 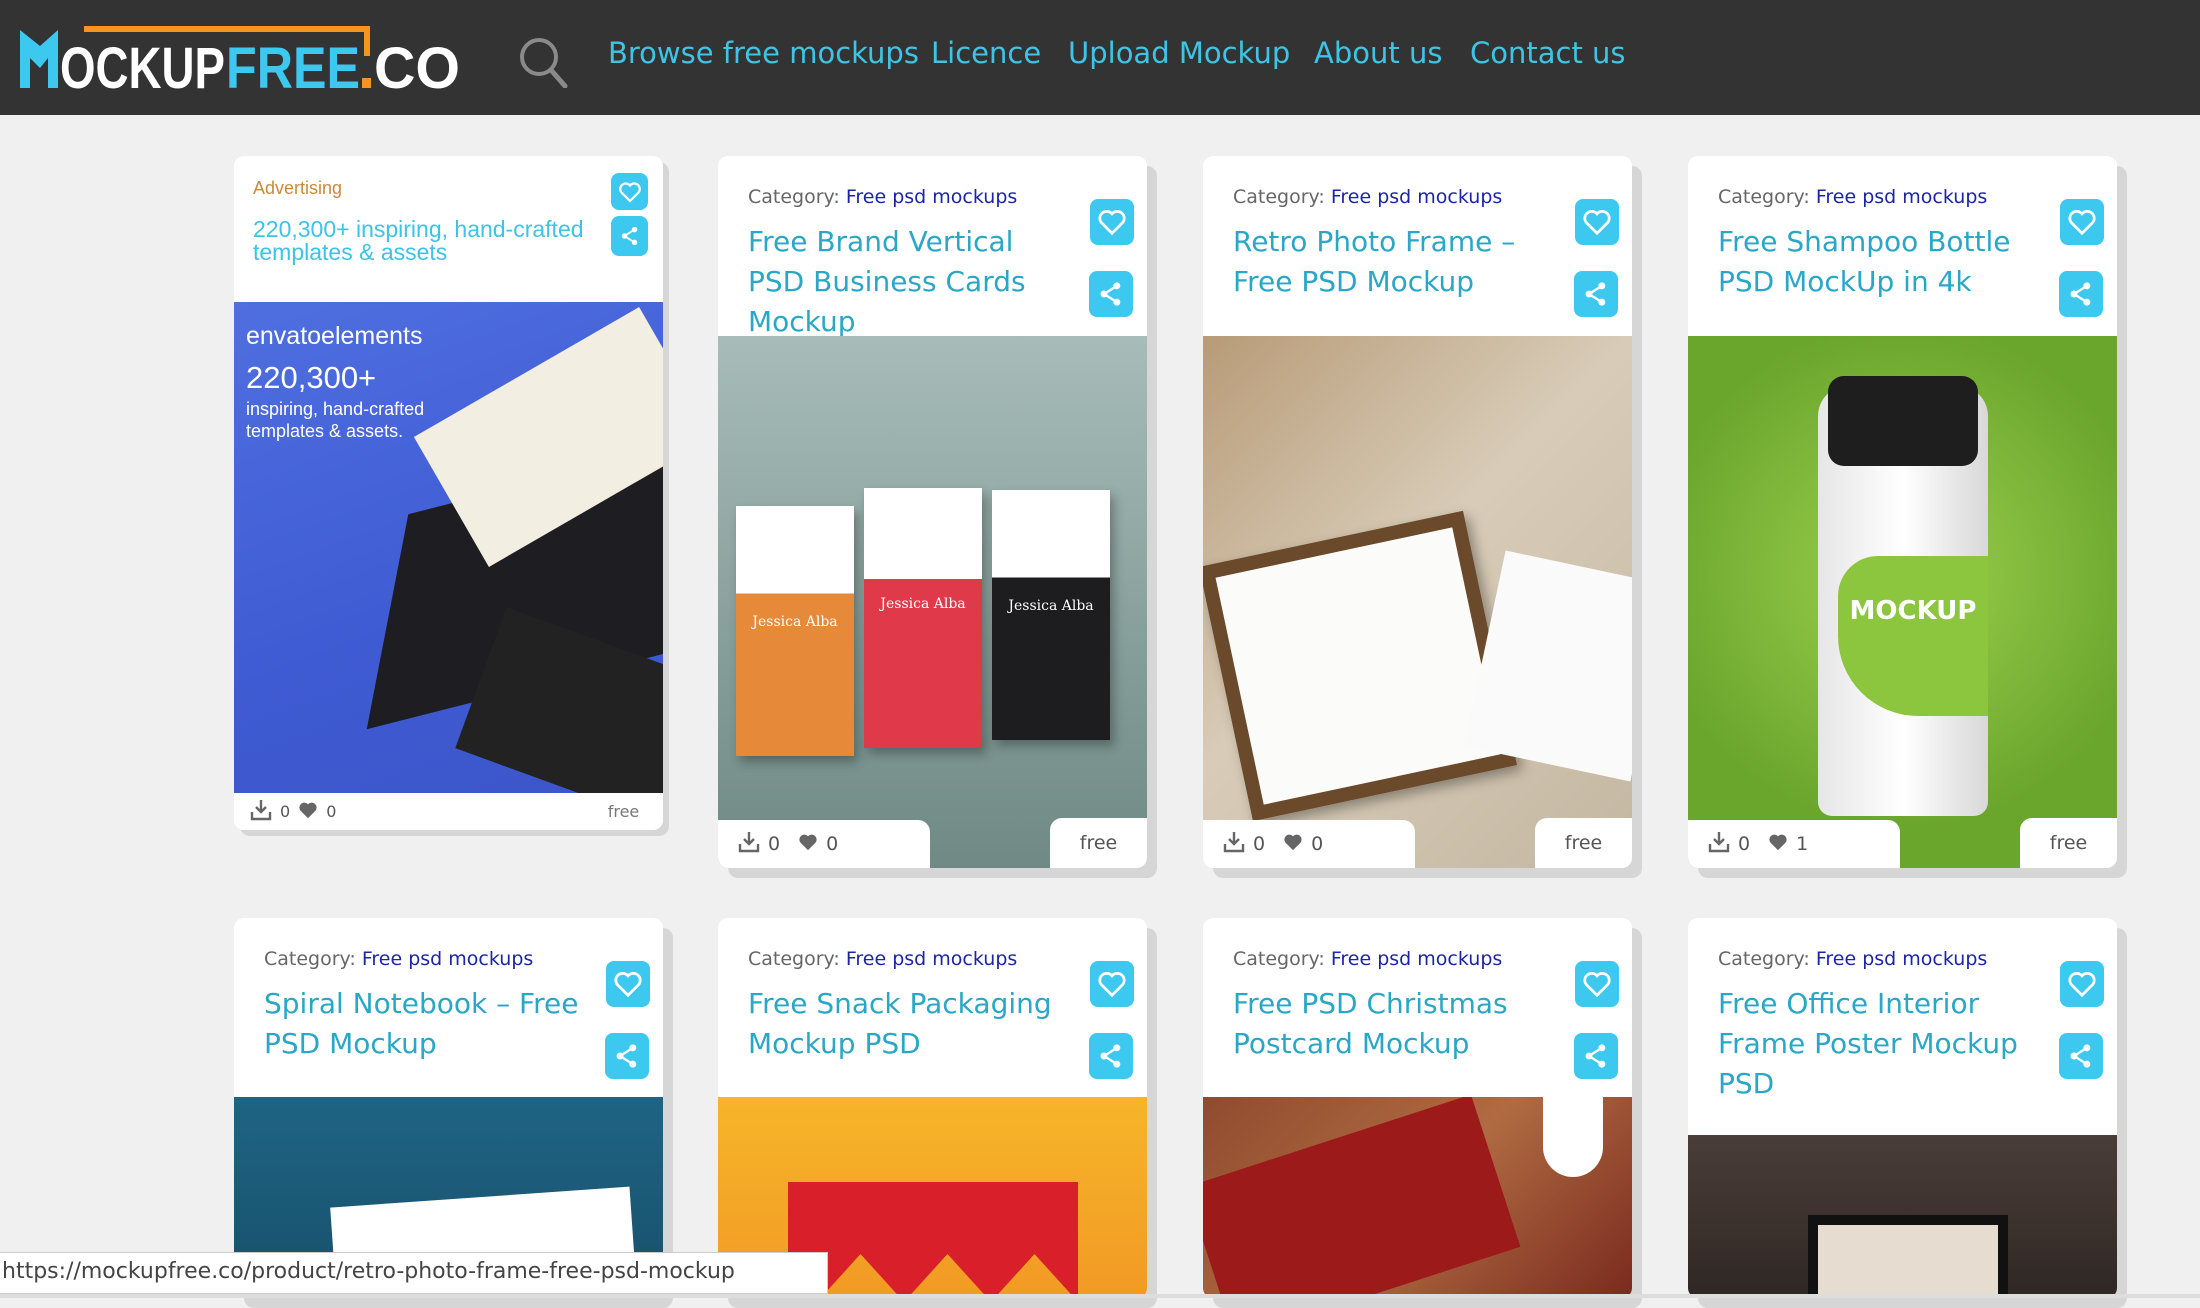 What do you see at coordinates (1548, 666) in the screenshot?
I see `paper-card` at bounding box center [1548, 666].